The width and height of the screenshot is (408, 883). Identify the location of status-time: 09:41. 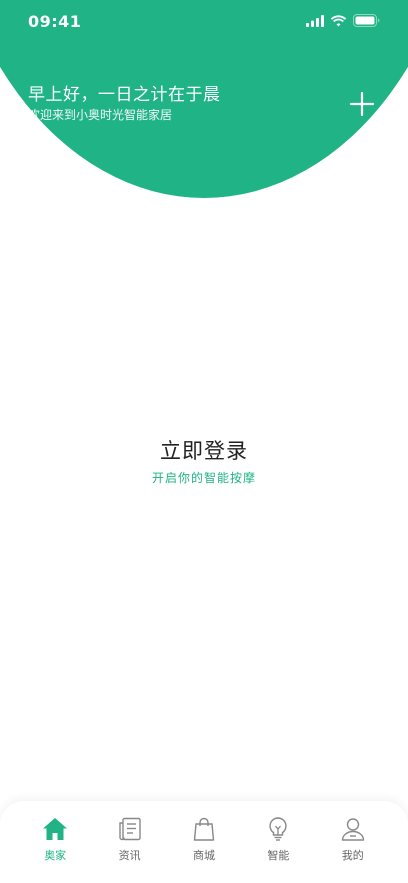
(55, 21).